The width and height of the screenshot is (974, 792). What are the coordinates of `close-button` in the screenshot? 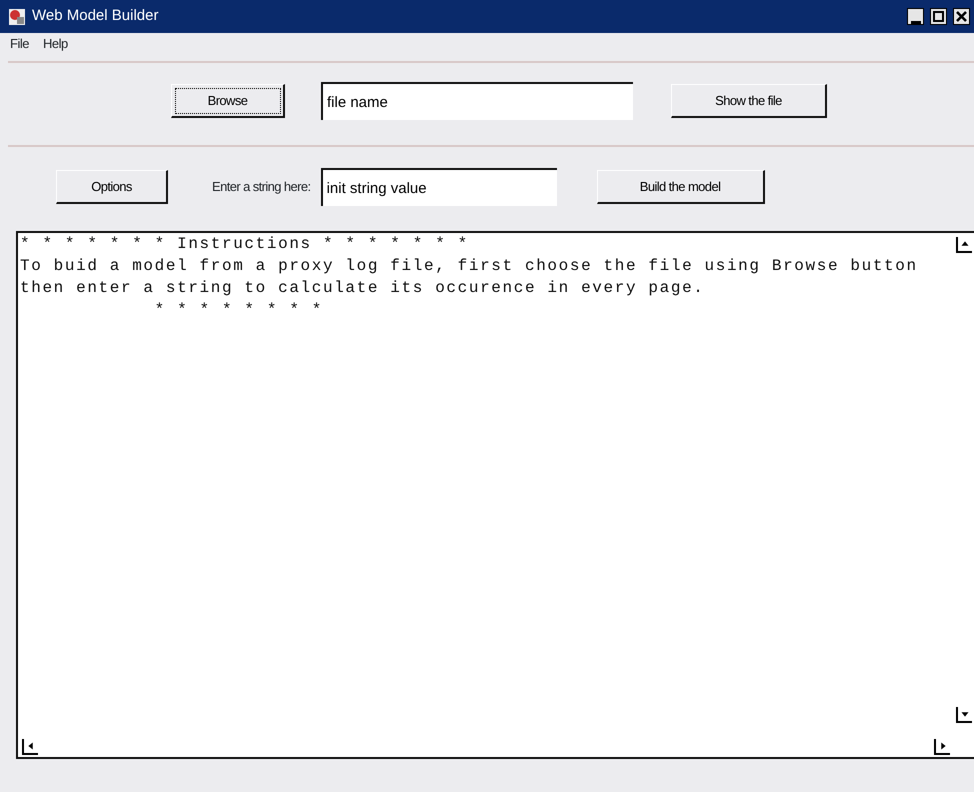 It's located at (961, 16).